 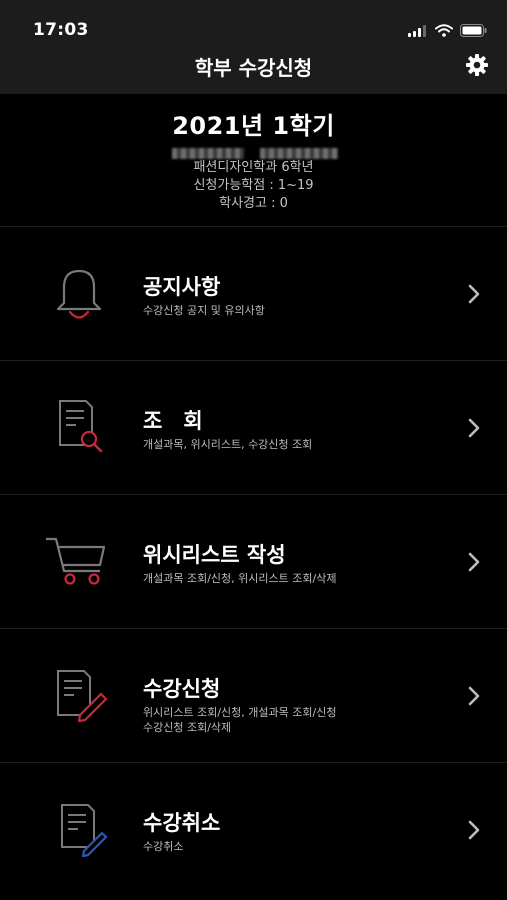 I want to click on document-edit-icon, so click(x=82, y=696).